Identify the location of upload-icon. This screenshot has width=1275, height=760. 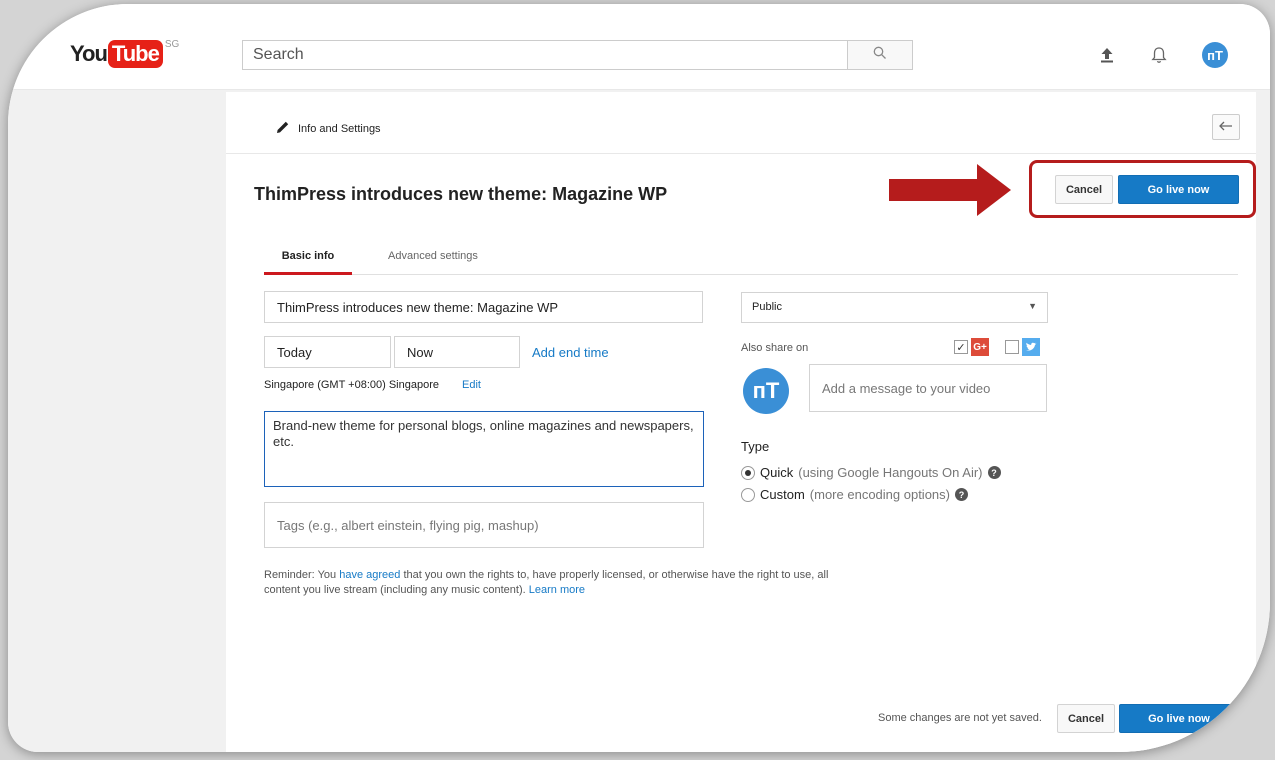
(1107, 55).